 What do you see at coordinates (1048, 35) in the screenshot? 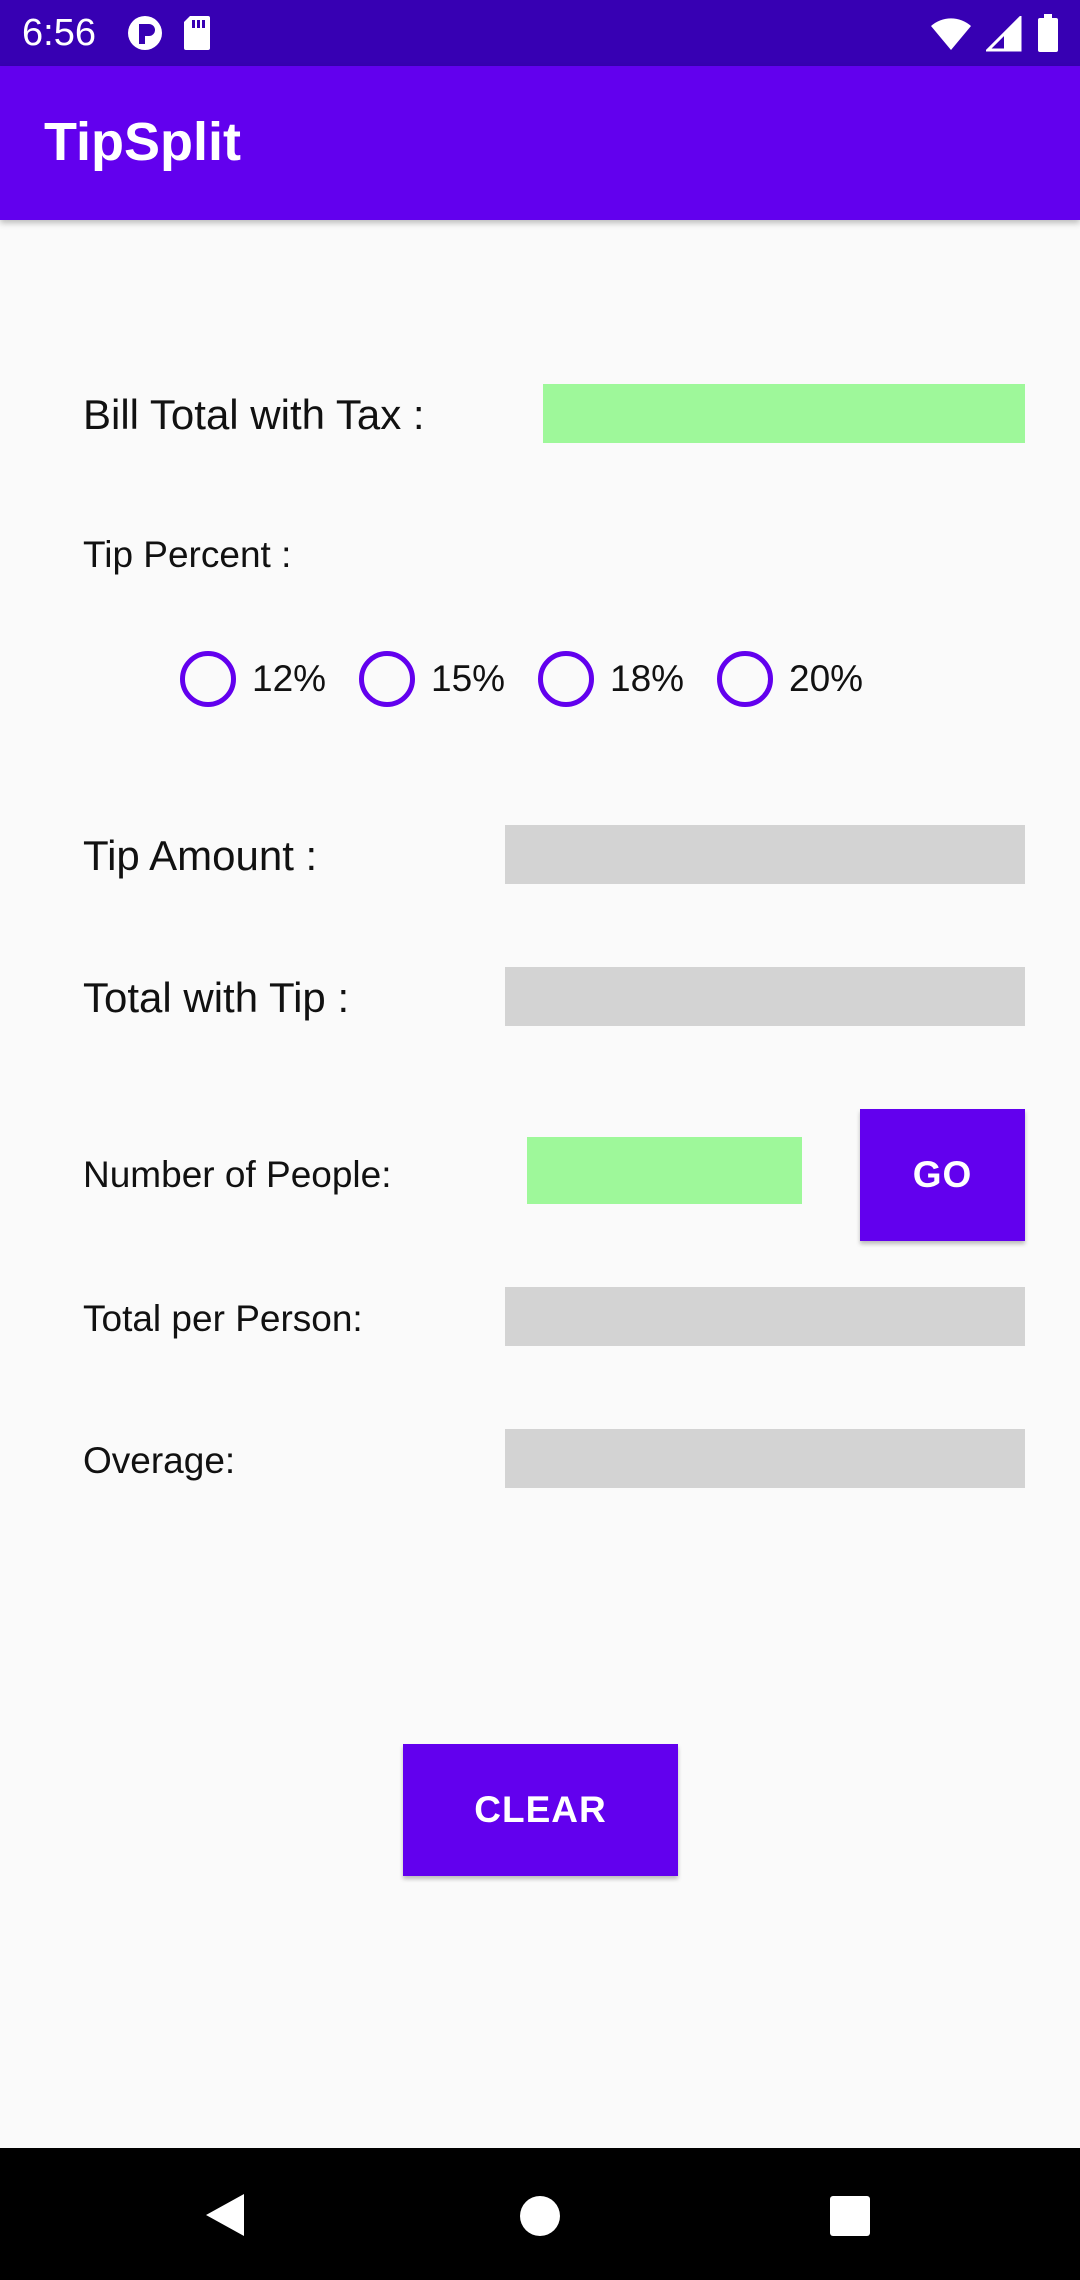
I see `battery-icon` at bounding box center [1048, 35].